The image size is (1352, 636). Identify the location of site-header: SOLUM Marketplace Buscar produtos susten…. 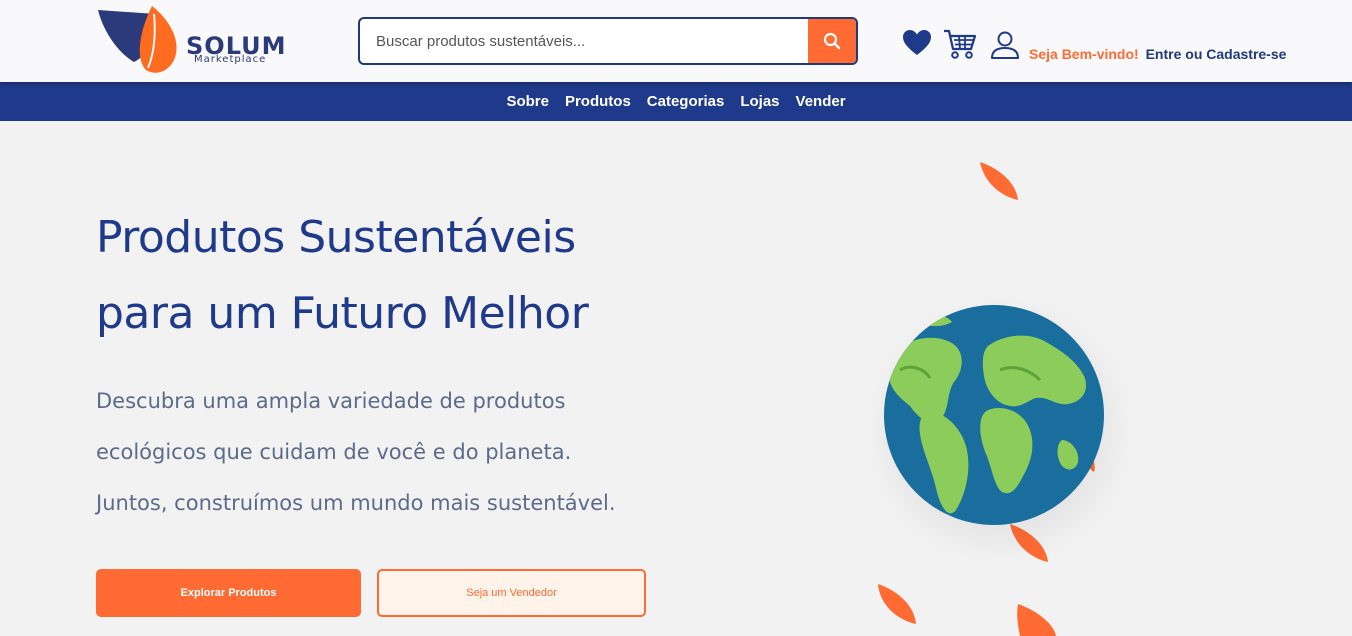
(676, 41).